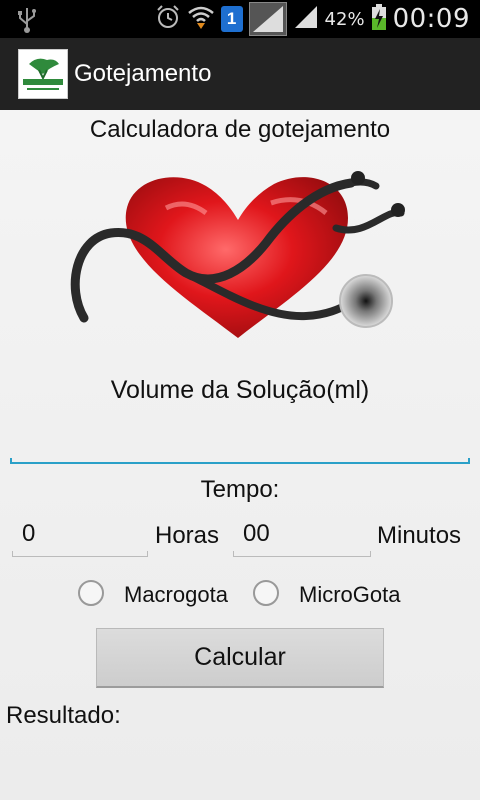 The width and height of the screenshot is (480, 800). I want to click on status-bar: 1 42% 00:09, so click(240, 19).